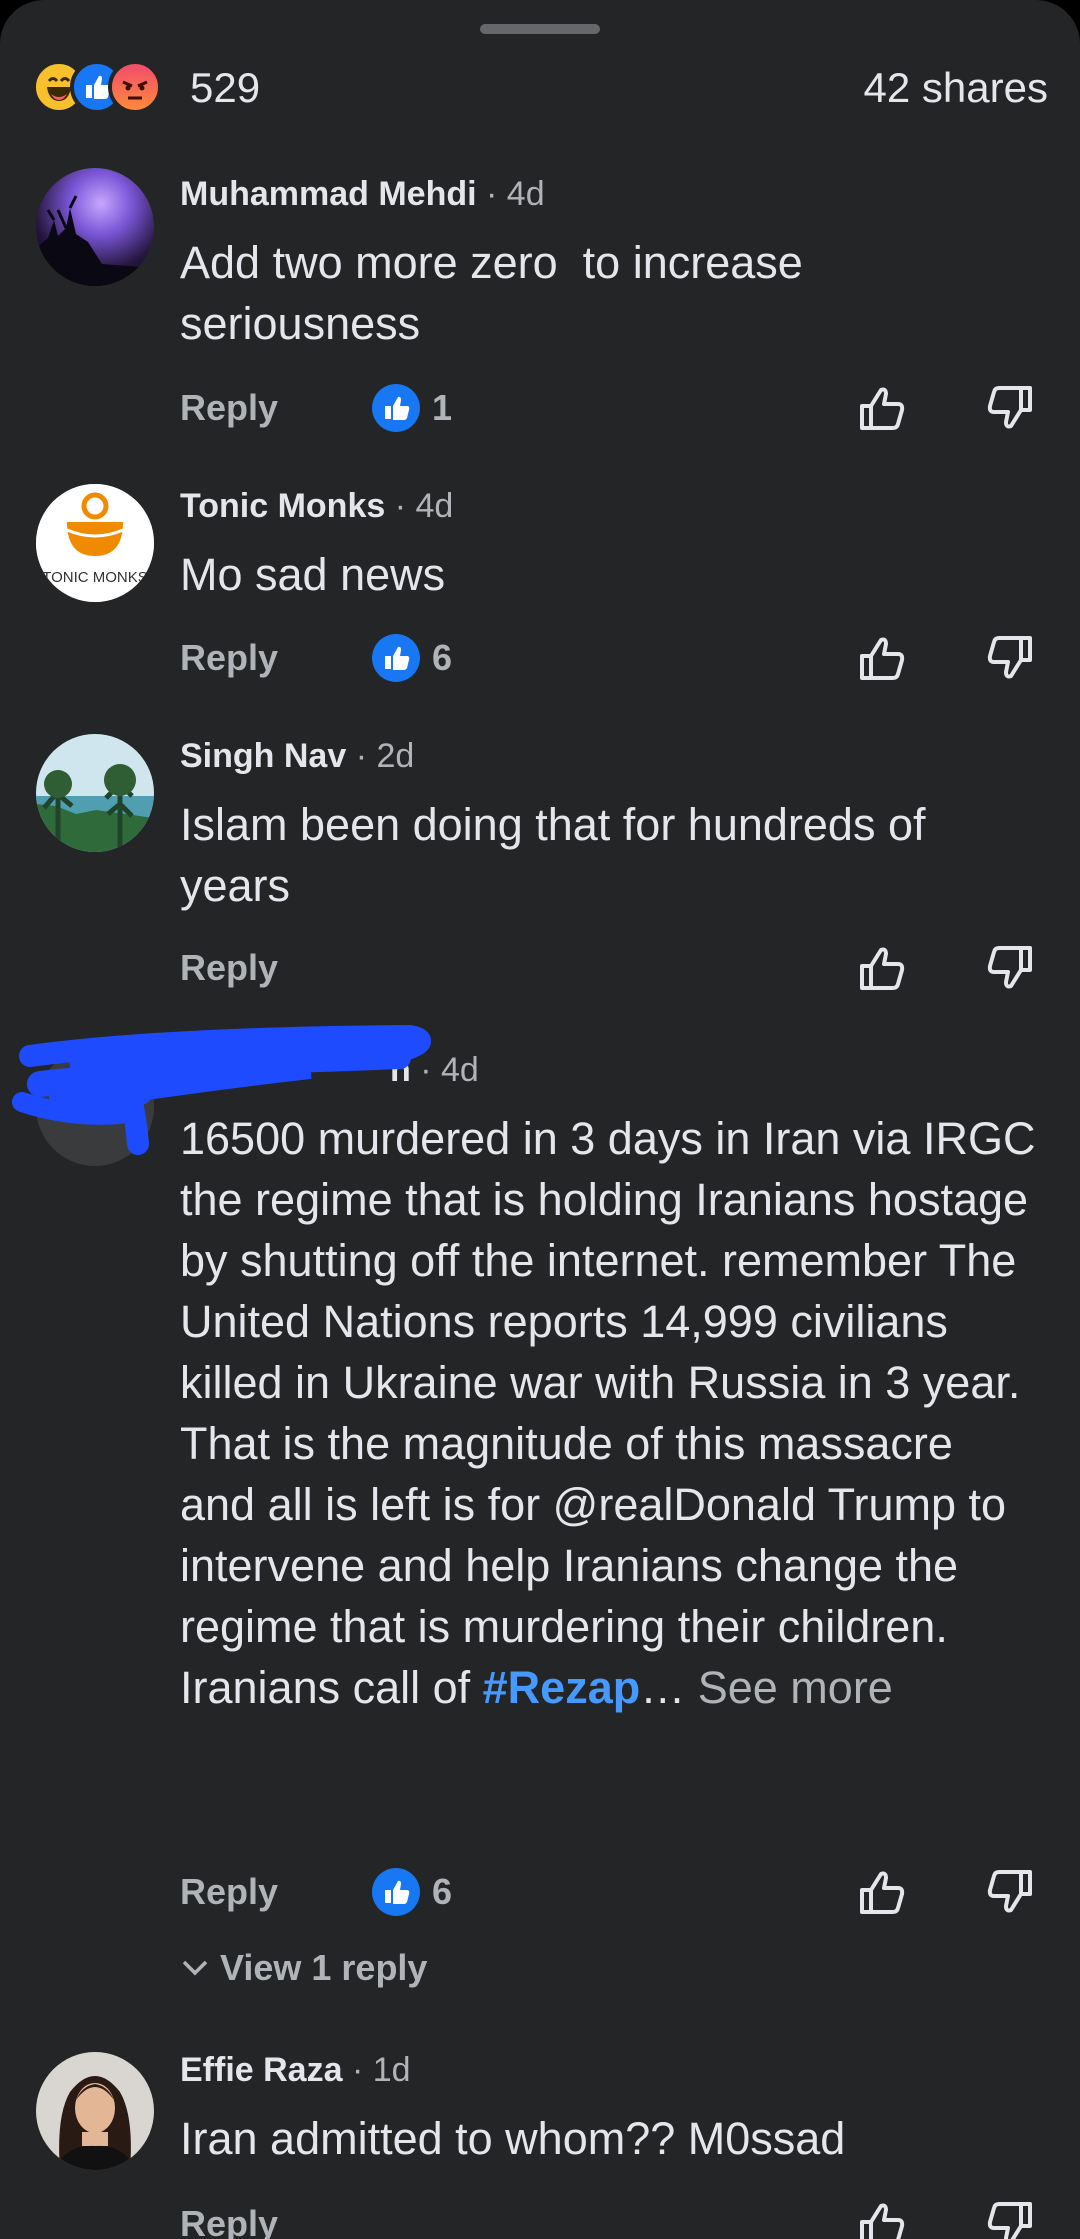  What do you see at coordinates (221, 1089) in the screenshot?
I see `redaction-scribble` at bounding box center [221, 1089].